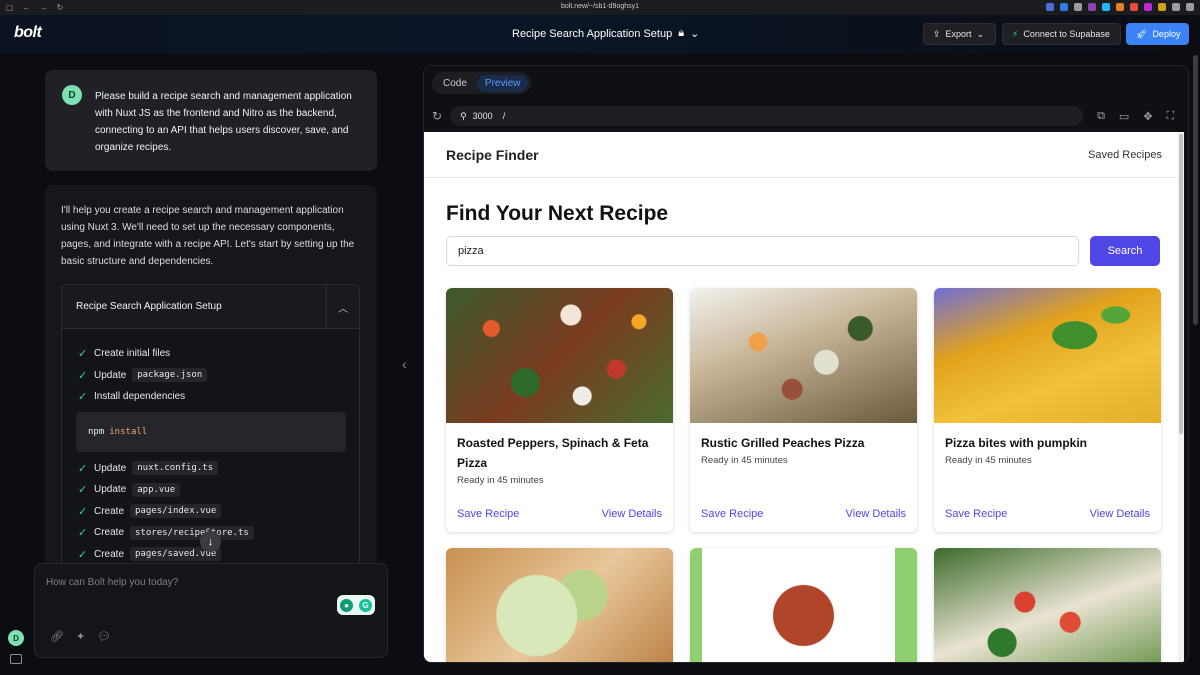  What do you see at coordinates (80, 636) in the screenshot?
I see `enhance-prompt-icon: ✦` at bounding box center [80, 636].